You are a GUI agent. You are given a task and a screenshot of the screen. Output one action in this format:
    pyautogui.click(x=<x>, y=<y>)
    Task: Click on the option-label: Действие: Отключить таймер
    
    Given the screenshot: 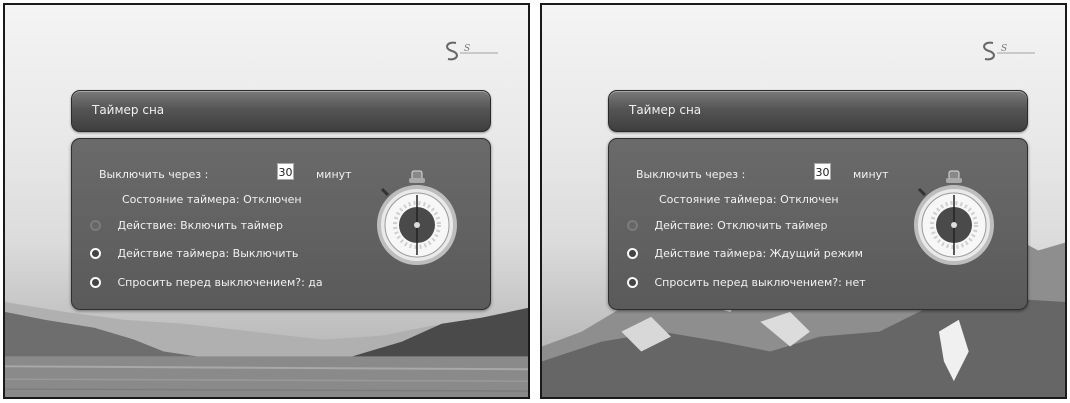 What is the action you would take?
    pyautogui.click(x=741, y=225)
    